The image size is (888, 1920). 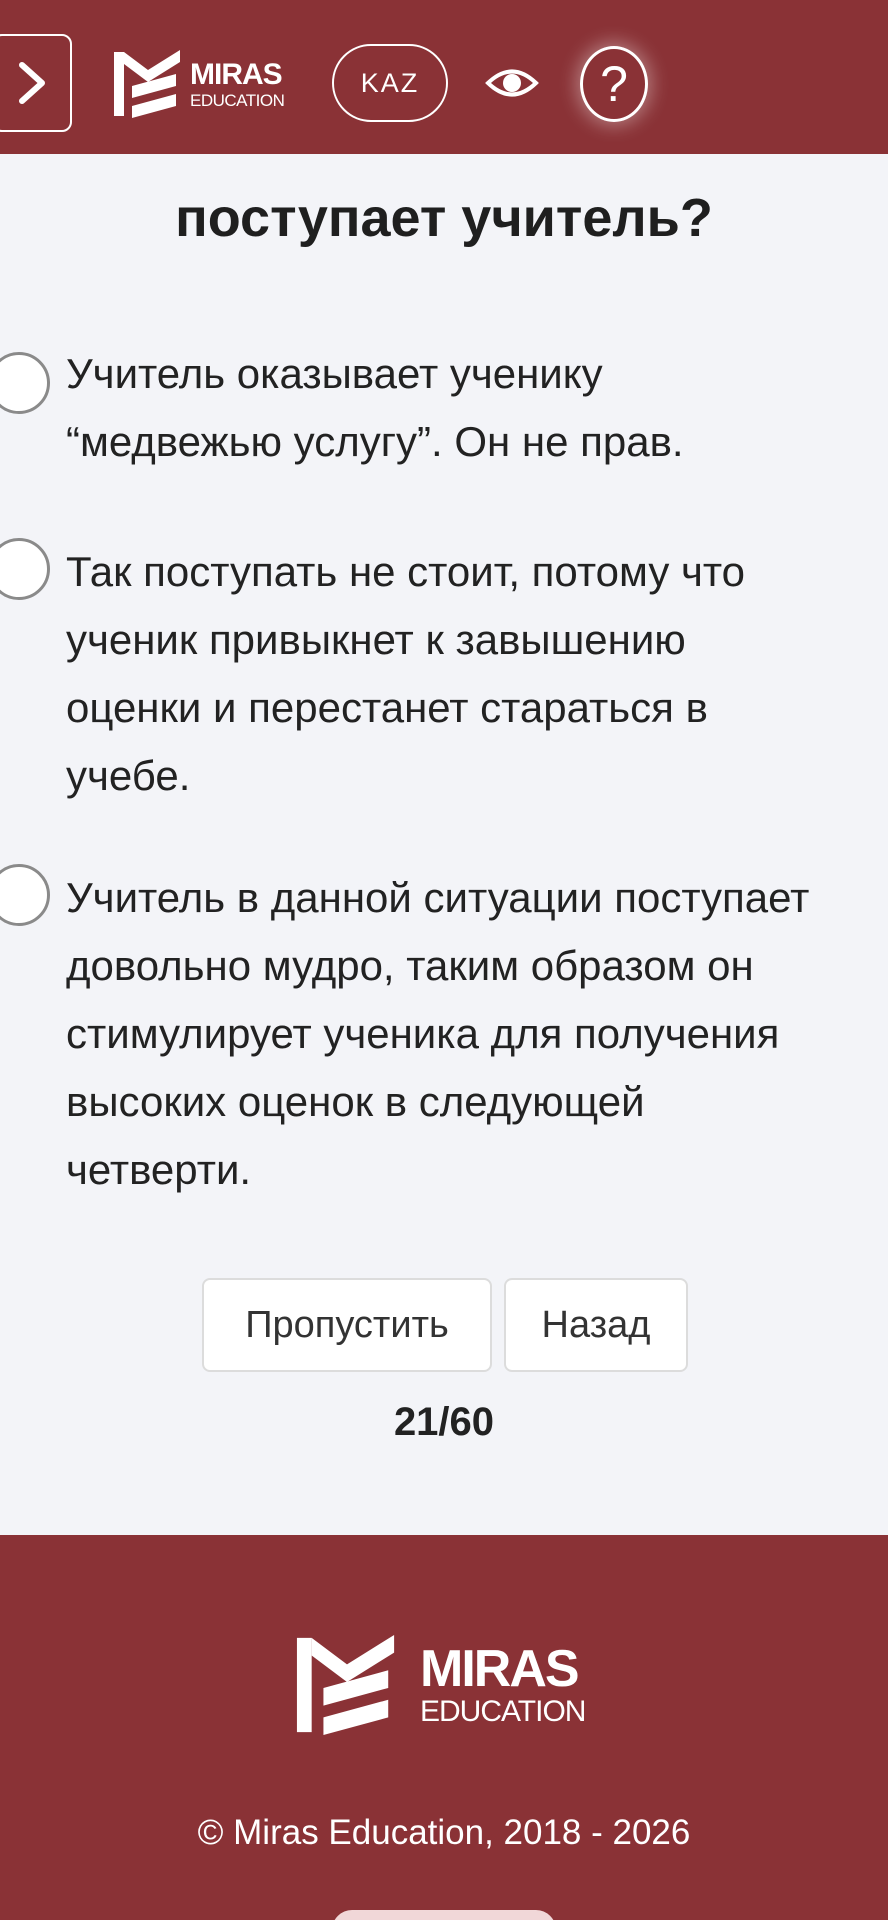 What do you see at coordinates (444, 1422) in the screenshot?
I see `question-counter: 21/60` at bounding box center [444, 1422].